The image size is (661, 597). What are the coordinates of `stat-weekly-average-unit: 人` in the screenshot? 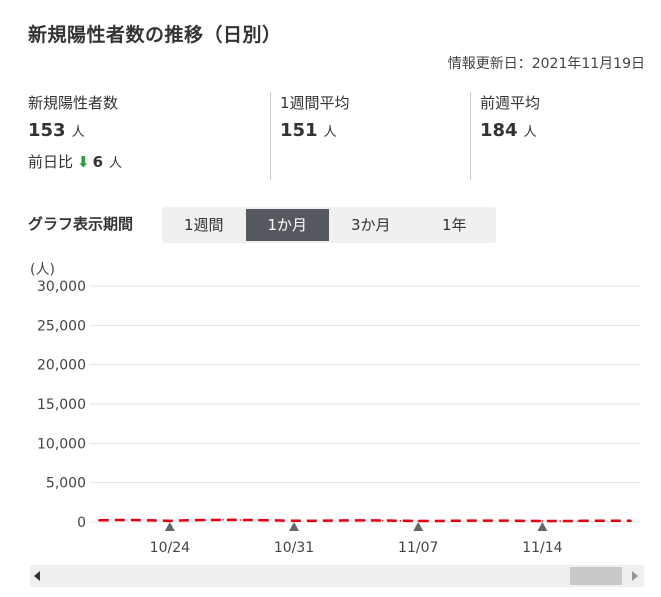 It's located at (330, 132).